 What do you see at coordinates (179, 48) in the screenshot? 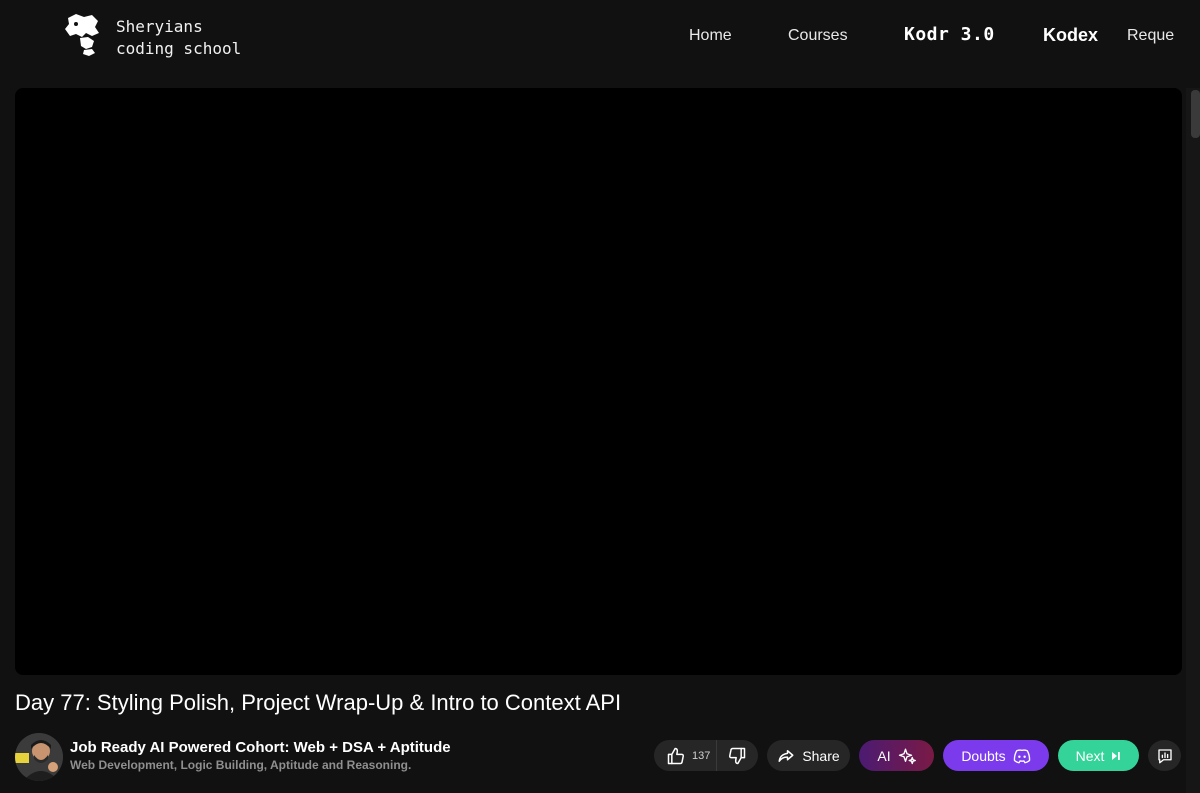
I see `brand-name-line2: coding school` at bounding box center [179, 48].